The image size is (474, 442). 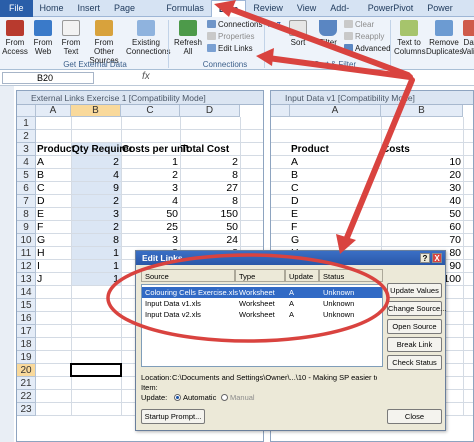 I want to click on table-cell: 24, so click(x=210, y=240).